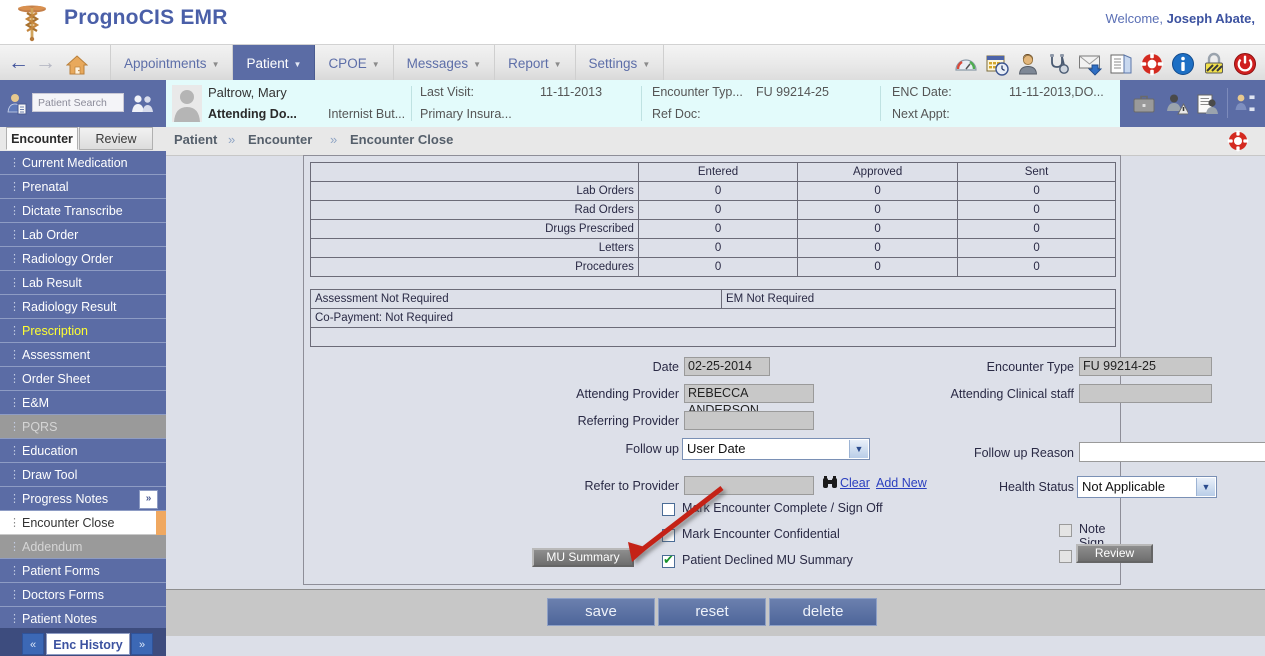 The width and height of the screenshot is (1265, 656). What do you see at coordinates (63, 595) in the screenshot?
I see `sidebar-item-label: Doctors Forms` at bounding box center [63, 595].